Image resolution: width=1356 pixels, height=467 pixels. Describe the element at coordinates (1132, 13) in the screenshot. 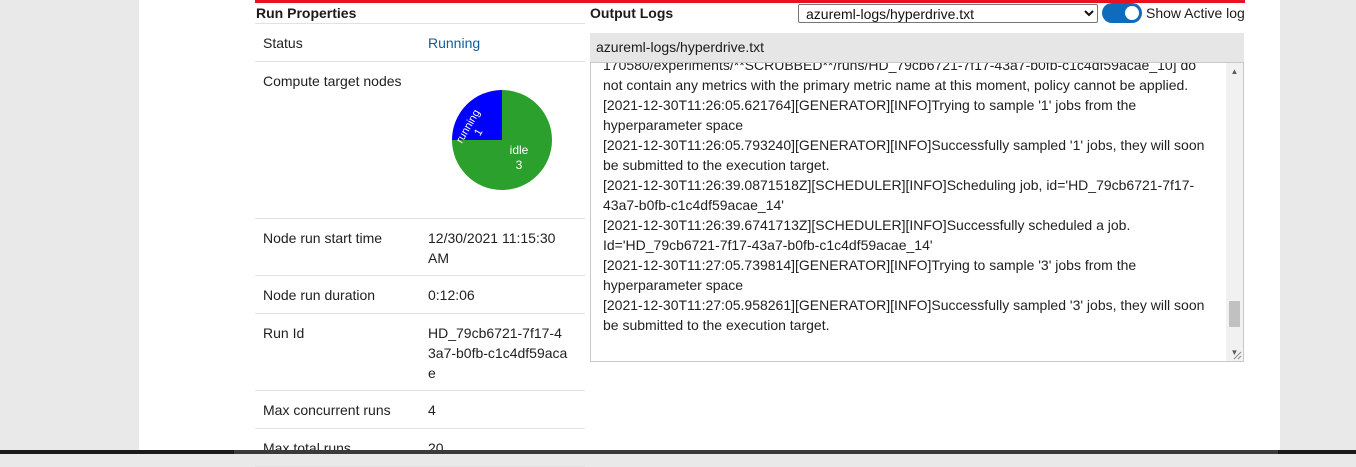

I see `toggle-knob` at that location.